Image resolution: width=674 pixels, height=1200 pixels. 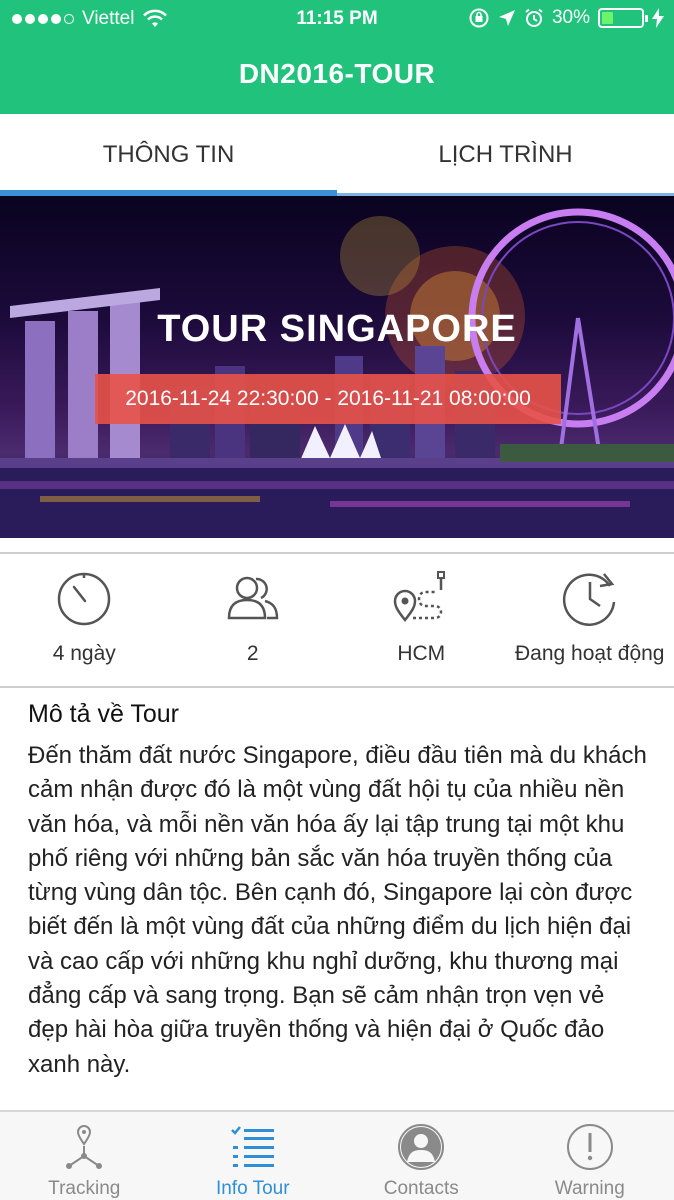 I want to click on status-indicators: 30%, so click(x=566, y=18).